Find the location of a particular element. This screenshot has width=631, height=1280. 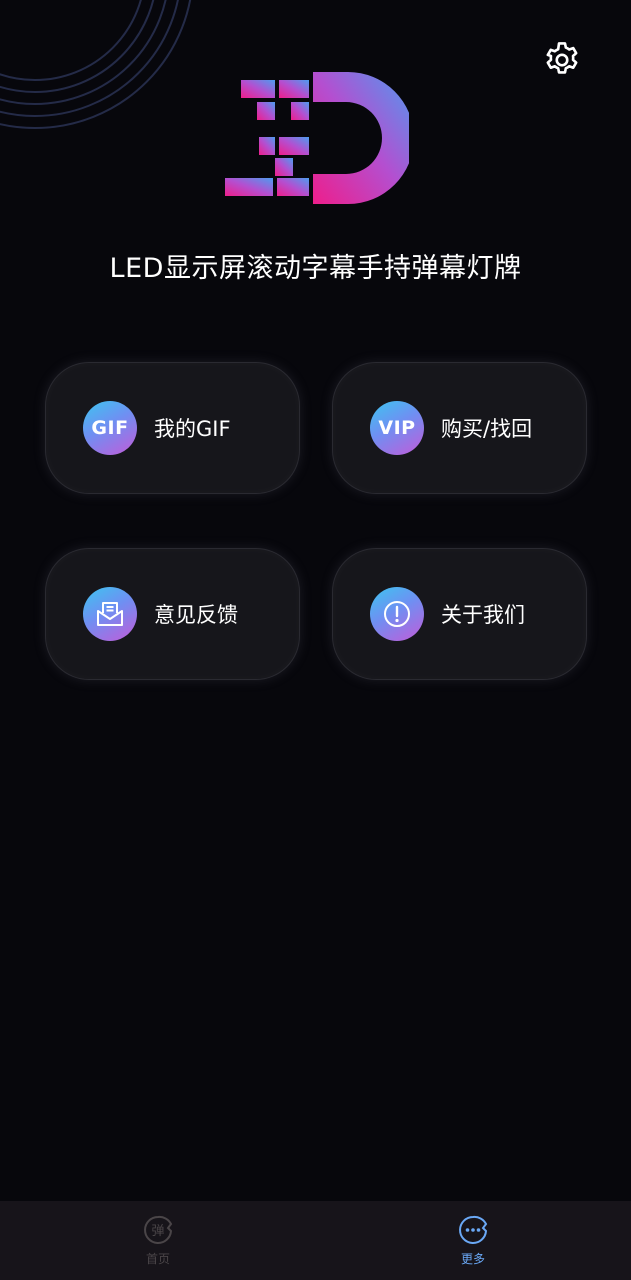

vip-badge-icon: VIP is located at coordinates (397, 428).